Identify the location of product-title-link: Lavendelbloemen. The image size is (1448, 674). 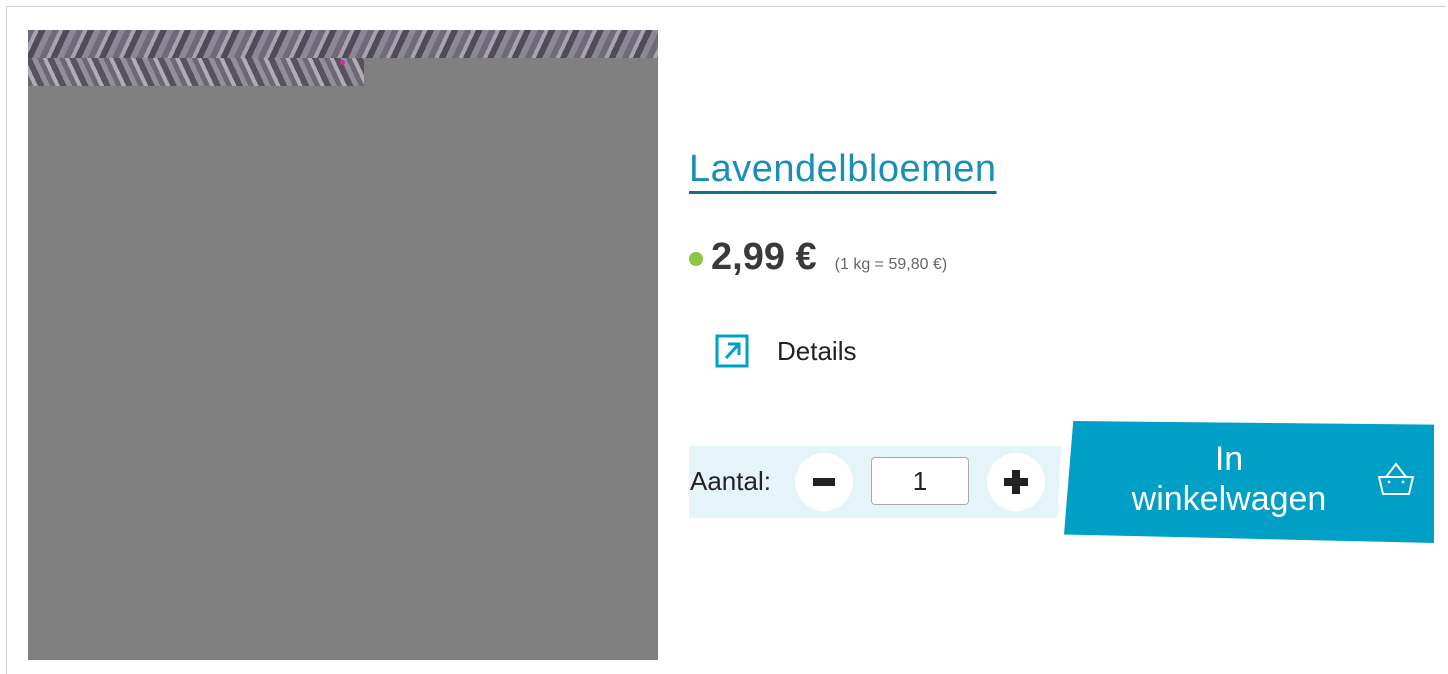
(843, 169).